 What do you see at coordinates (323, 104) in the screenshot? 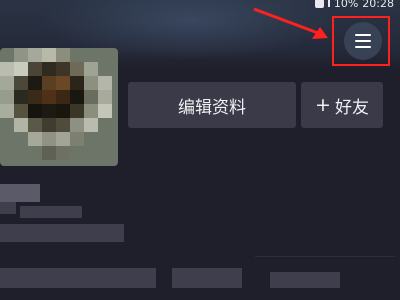
I see `plus-icon: +` at bounding box center [323, 104].